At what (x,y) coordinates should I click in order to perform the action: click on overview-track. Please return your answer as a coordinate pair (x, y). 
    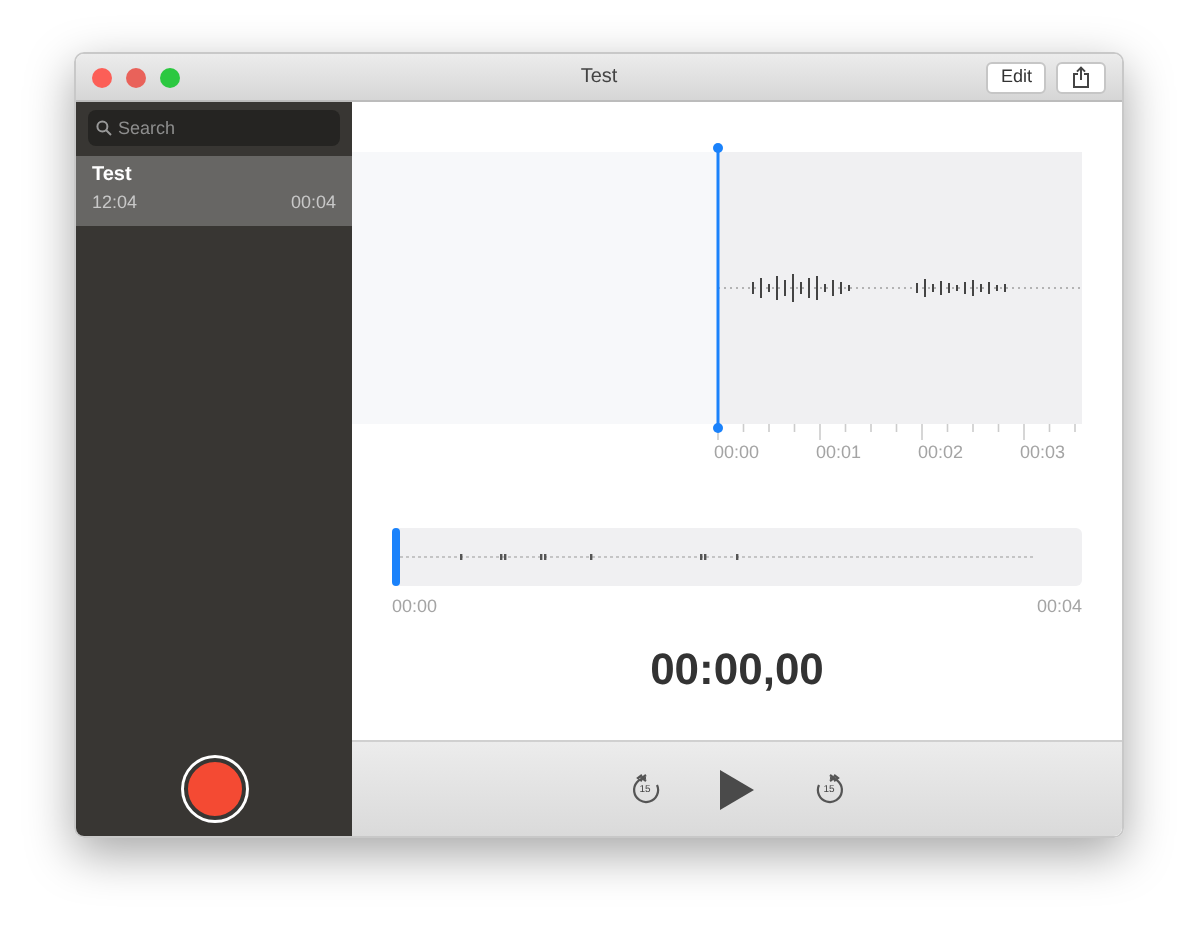
    Looking at the image, I should click on (737, 556).